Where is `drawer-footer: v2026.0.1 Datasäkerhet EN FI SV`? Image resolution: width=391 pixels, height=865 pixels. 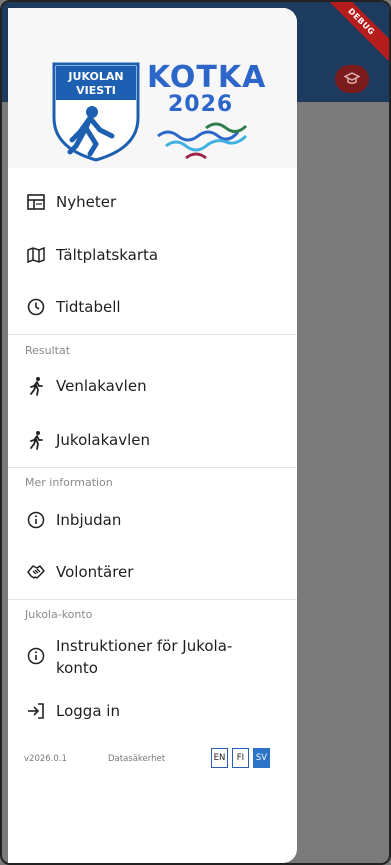
drawer-footer: v2026.0.1 Datasäkerhet EN FI SV is located at coordinates (159, 760).